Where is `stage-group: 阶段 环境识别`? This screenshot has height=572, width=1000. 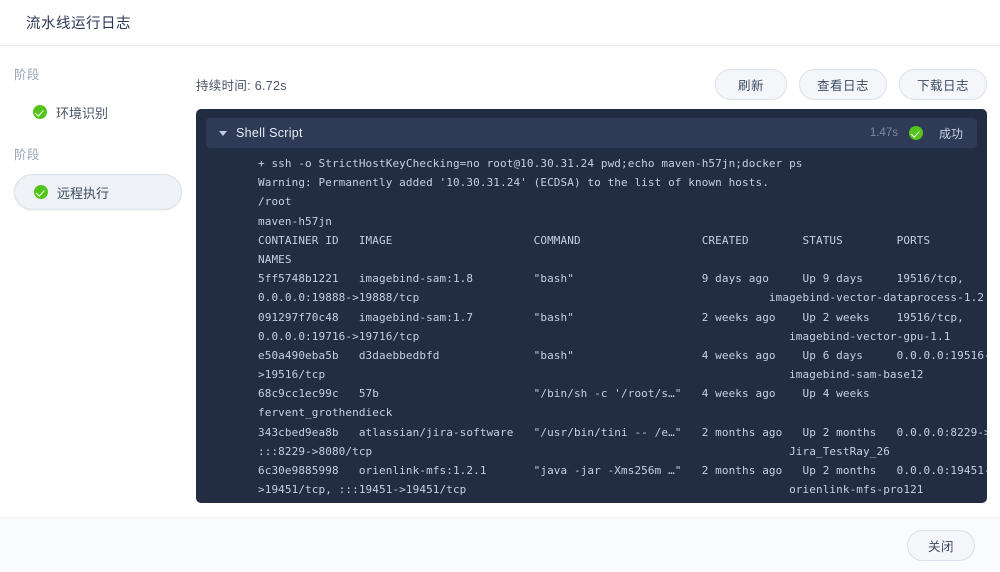 stage-group: 阶段 环境识别 is located at coordinates (98, 97).